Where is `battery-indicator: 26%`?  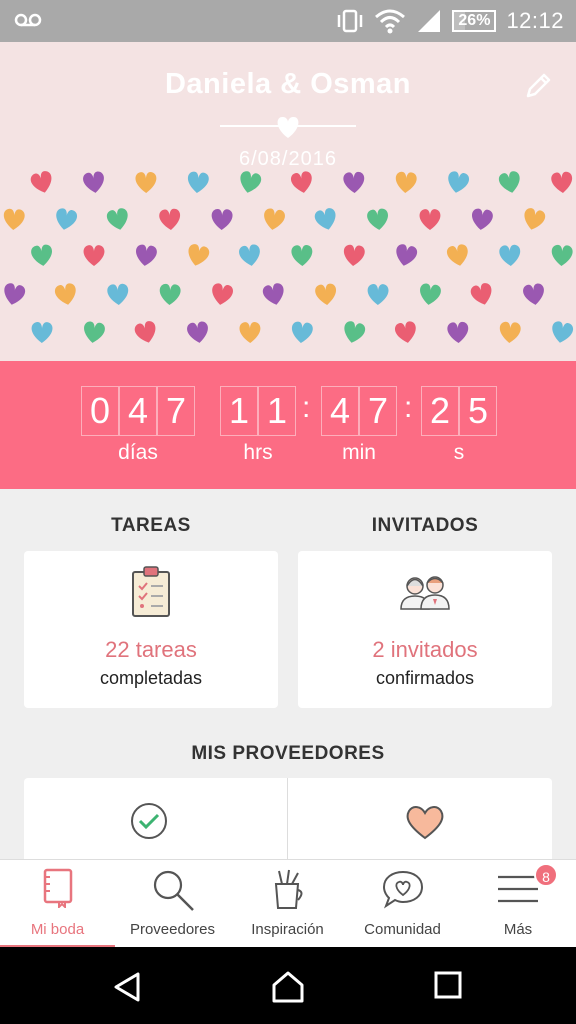 battery-indicator: 26% is located at coordinates (474, 21).